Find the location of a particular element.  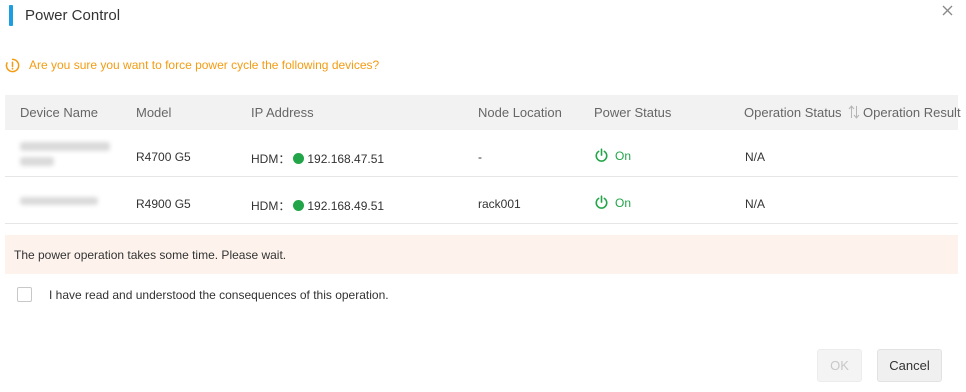

cancel-button: Cancel is located at coordinates (909, 365).